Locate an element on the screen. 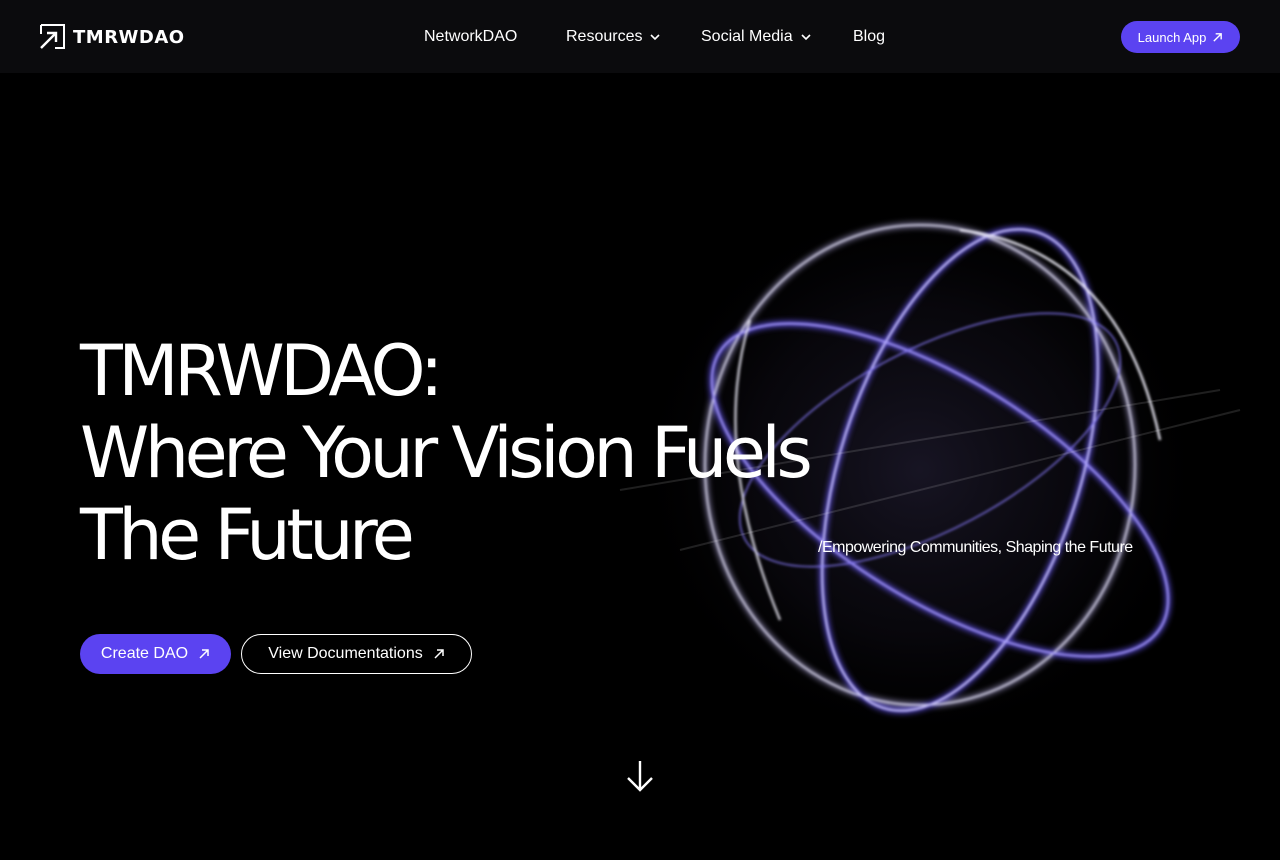 This screenshot has width=1280, height=860. arrow-down-icon is located at coordinates (640, 776).